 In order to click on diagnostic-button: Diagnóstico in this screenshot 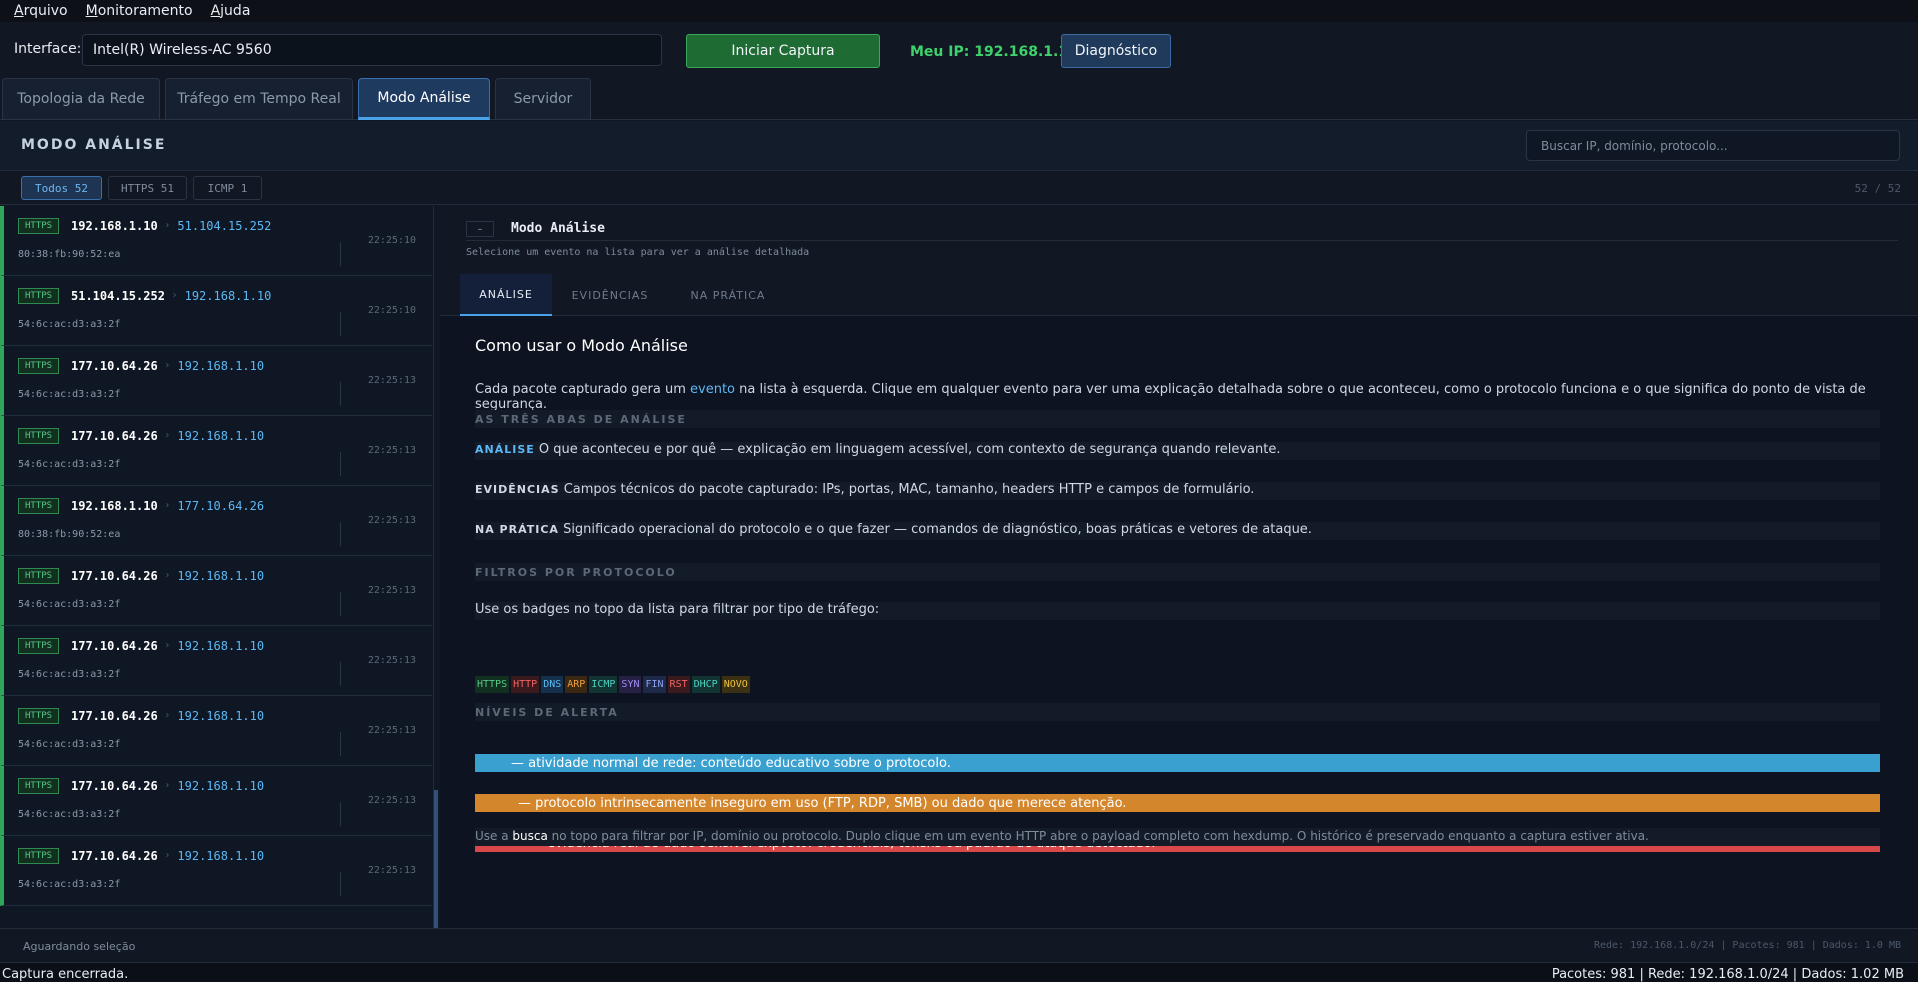, I will do `click(1116, 51)`.